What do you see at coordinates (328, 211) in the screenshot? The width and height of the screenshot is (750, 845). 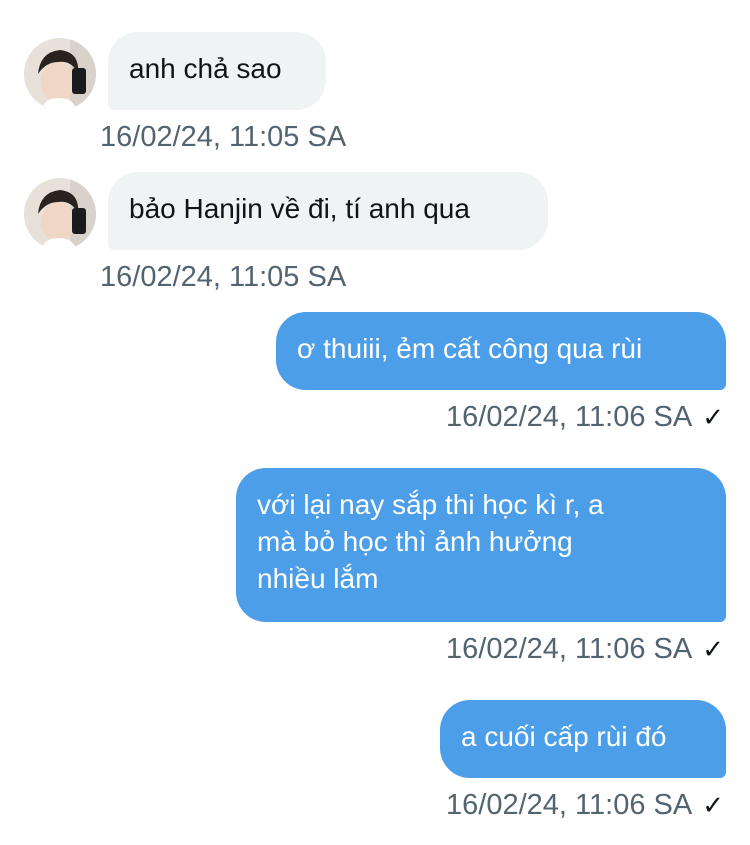 I see `message-bubble-incoming: bảo Hanjin về đi, tí anh qua` at bounding box center [328, 211].